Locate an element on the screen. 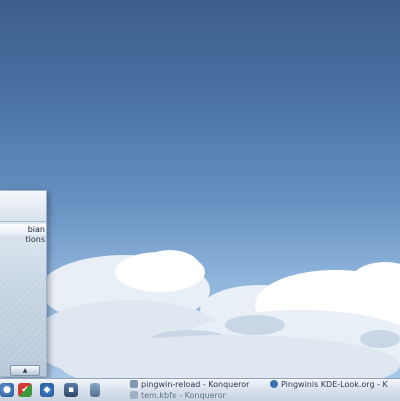 The width and height of the screenshot is (400, 401). taskbar-task: Pingwinis KDE-Look.org - K is located at coordinates (335, 385).